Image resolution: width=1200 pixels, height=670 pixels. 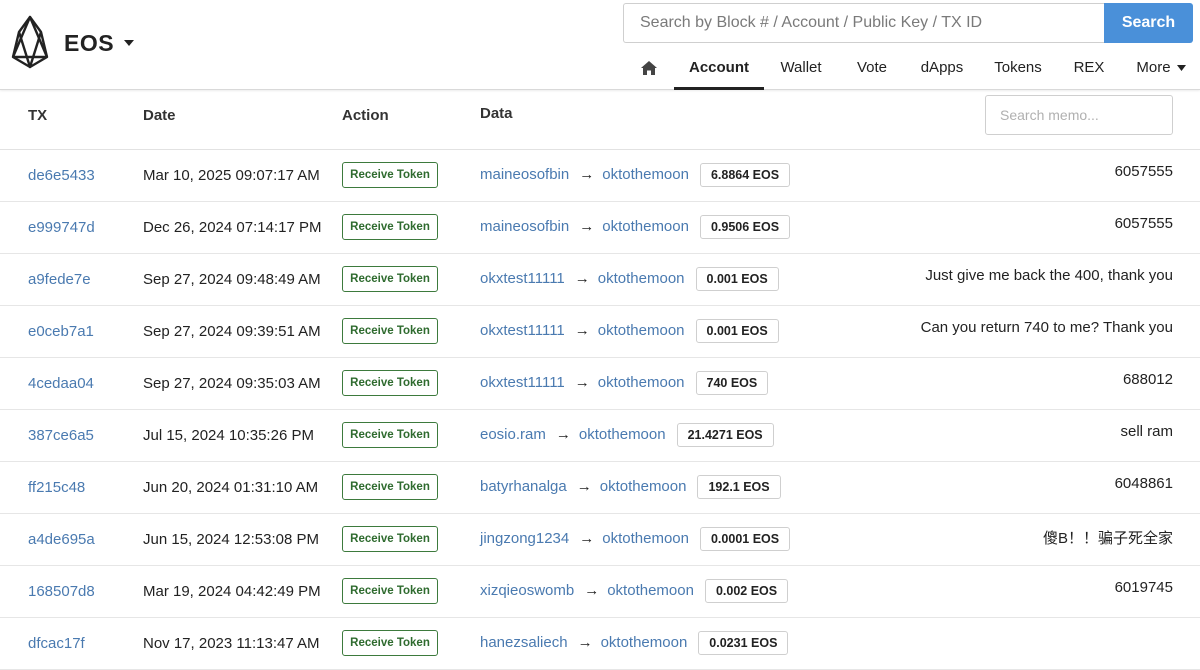 What do you see at coordinates (1089, 68) in the screenshot?
I see `tab-rex: REX` at bounding box center [1089, 68].